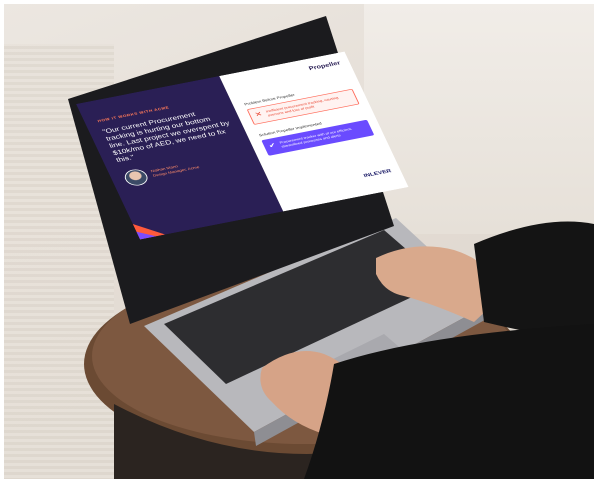  Describe the element at coordinates (272, 145) in the screenshot. I see `check-icon: ✔` at that location.